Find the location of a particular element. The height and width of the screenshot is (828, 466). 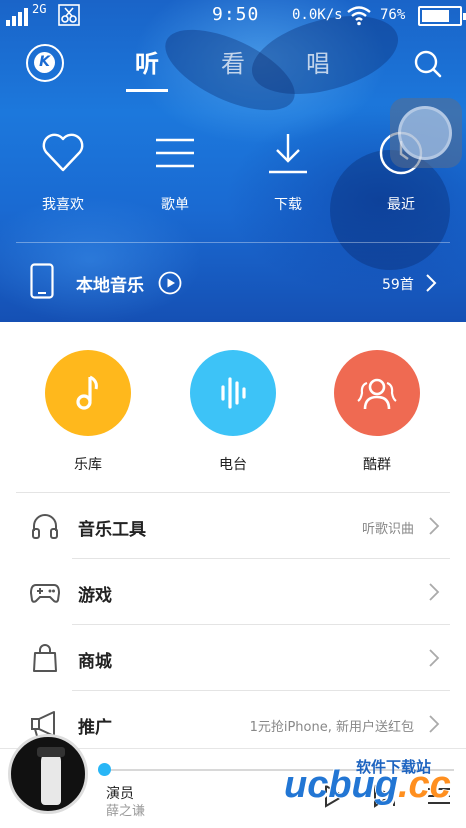

list-item-store: 商城 is located at coordinates (233, 658).